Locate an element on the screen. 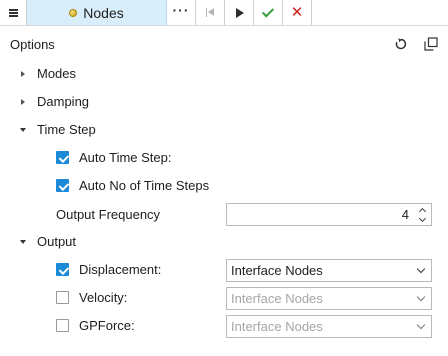  cancel-button: ✕ is located at coordinates (297, 12).